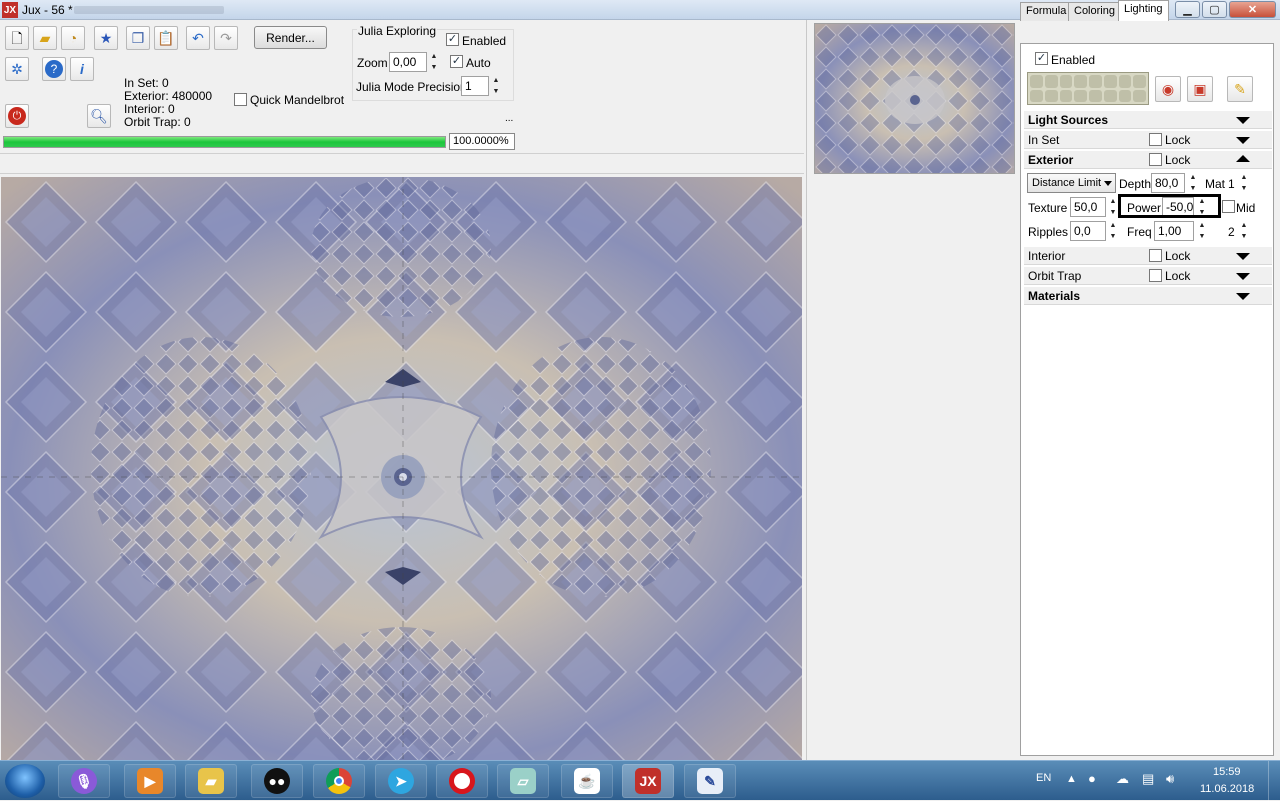 Image resolution: width=1280 pixels, height=801 pixels. What do you see at coordinates (1088, 207) in the screenshot?
I see `texture-input: 50,0` at bounding box center [1088, 207].